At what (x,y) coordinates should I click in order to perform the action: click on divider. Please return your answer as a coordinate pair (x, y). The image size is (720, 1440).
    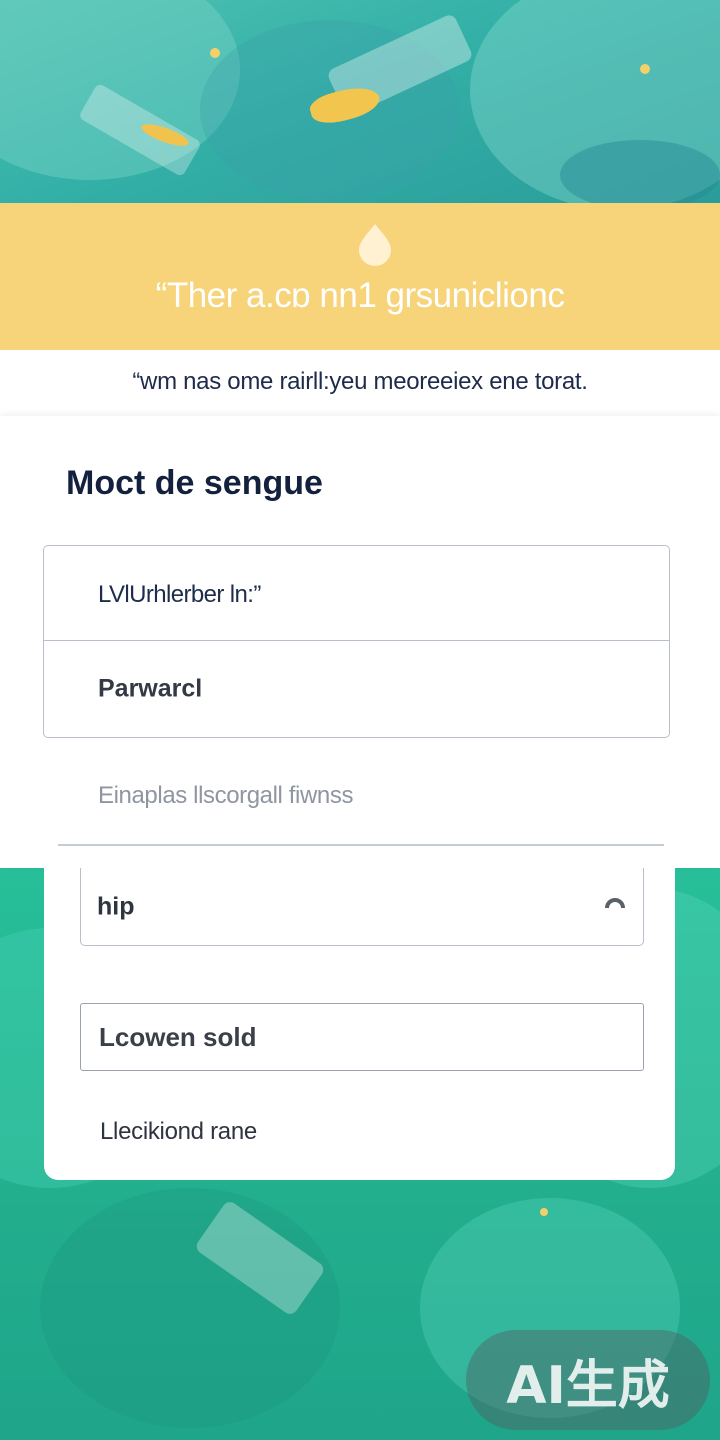
    Looking at the image, I should click on (361, 845).